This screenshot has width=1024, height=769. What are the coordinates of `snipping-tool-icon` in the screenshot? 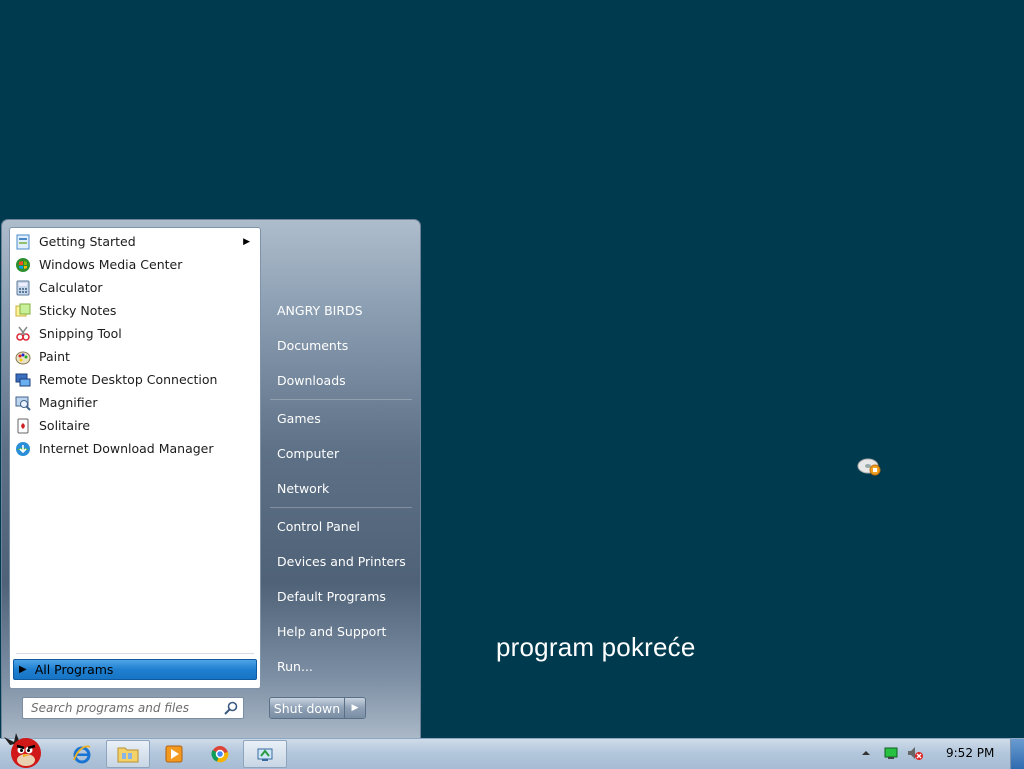 It's located at (23, 333).